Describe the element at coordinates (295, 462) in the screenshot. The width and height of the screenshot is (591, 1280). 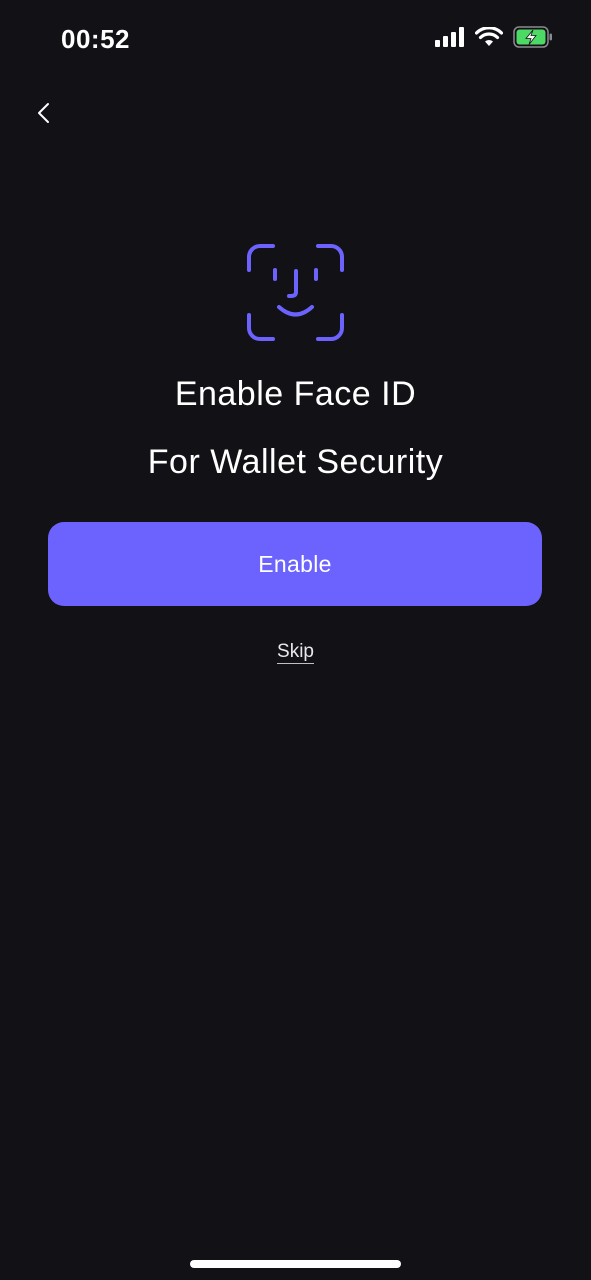
I see `page-subtitle: For Wallet Security` at that location.